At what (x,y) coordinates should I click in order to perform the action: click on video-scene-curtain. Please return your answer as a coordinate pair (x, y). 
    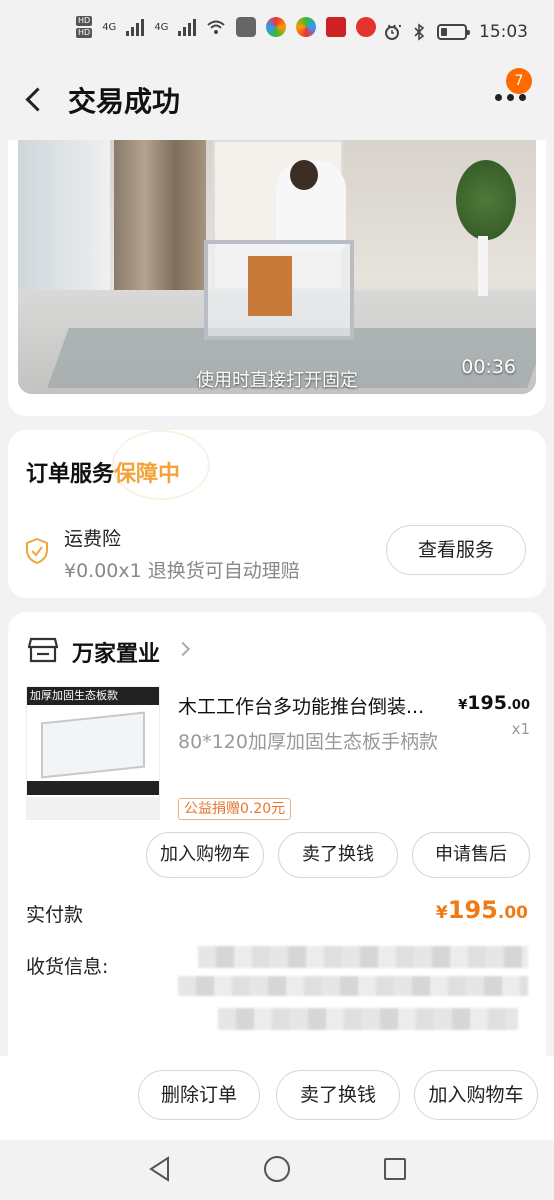
    Looking at the image, I should click on (160, 215).